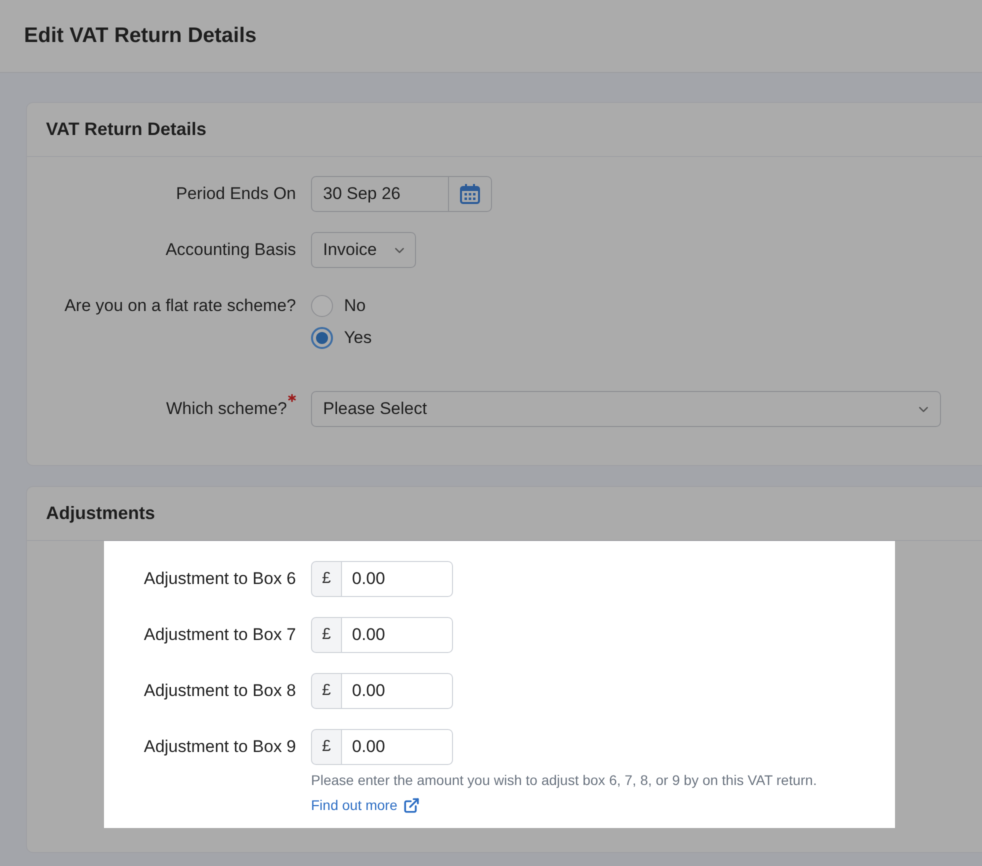  I want to click on help-text: Please enter the amount you wish to adjust box 6, 7, 8, or 9 by on this VAT return., so click(564, 780).